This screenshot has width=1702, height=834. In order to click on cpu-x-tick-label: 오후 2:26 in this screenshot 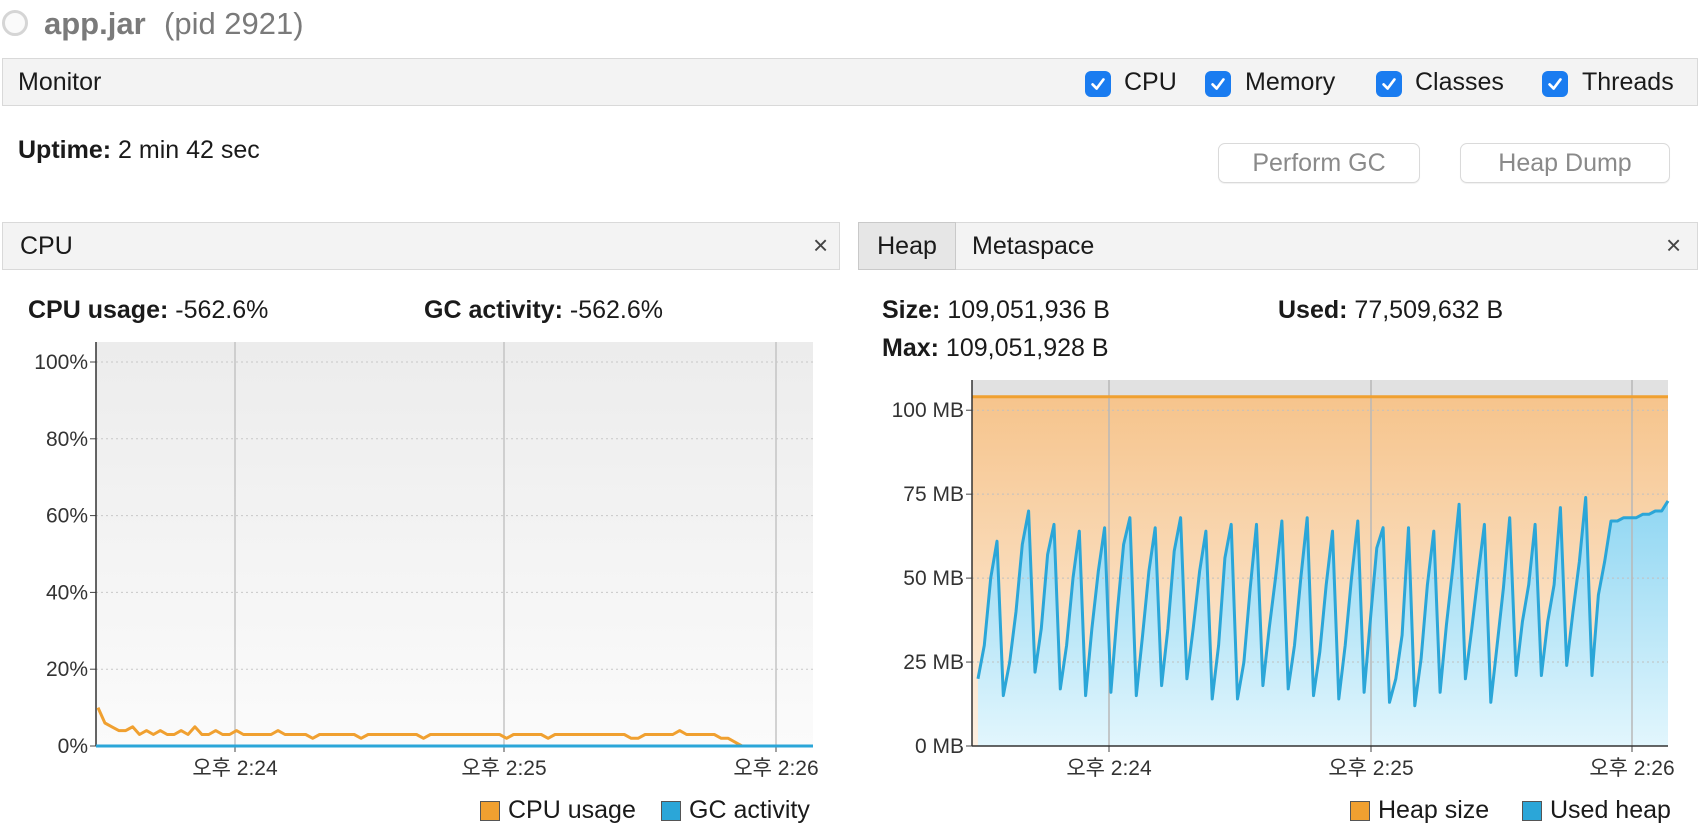, I will do `click(775, 768)`.